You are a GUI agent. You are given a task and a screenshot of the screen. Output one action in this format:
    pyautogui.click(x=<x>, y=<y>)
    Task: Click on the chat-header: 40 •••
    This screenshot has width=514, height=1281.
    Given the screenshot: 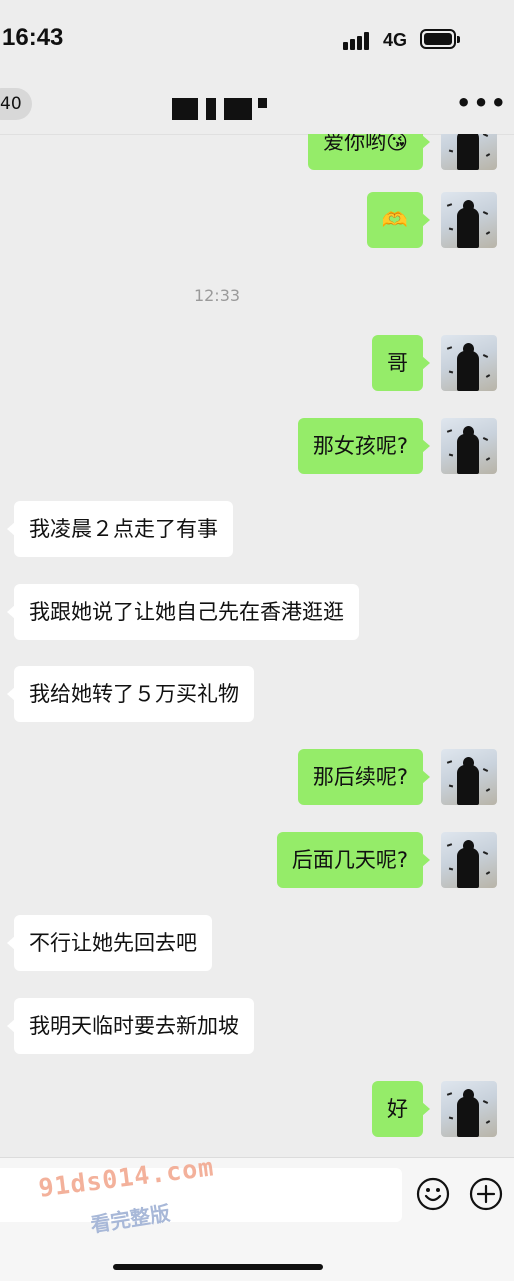 What is the action you would take?
    pyautogui.click(x=257, y=107)
    